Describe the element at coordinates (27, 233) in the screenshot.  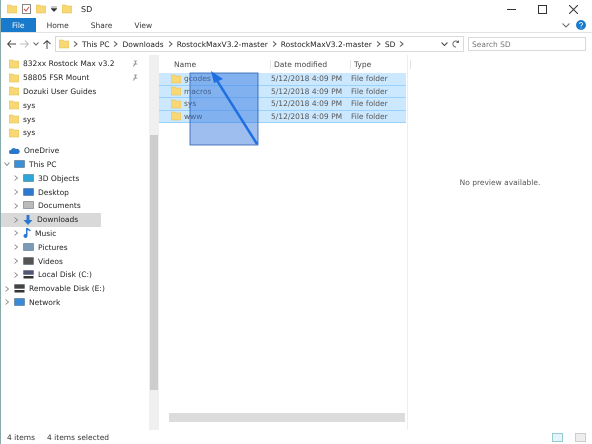
I see `music-note-icon` at that location.